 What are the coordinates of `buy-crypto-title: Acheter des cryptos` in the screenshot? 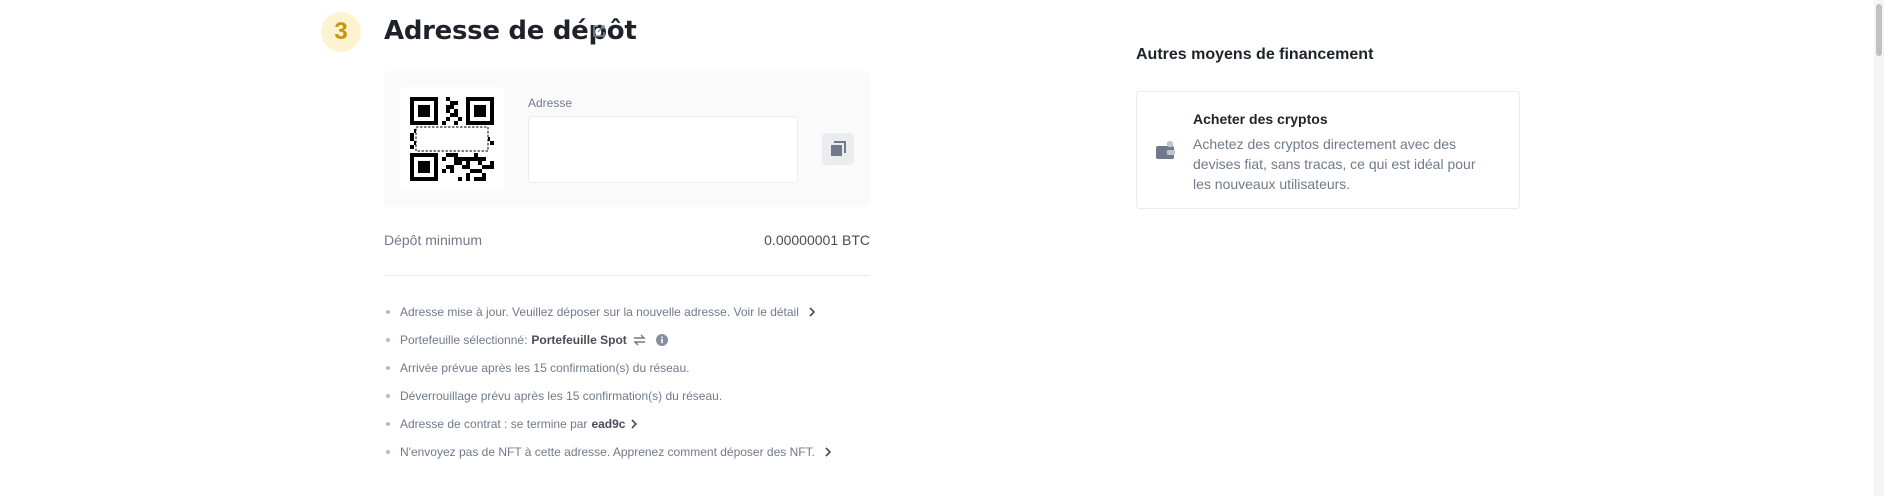 It's located at (1260, 119).